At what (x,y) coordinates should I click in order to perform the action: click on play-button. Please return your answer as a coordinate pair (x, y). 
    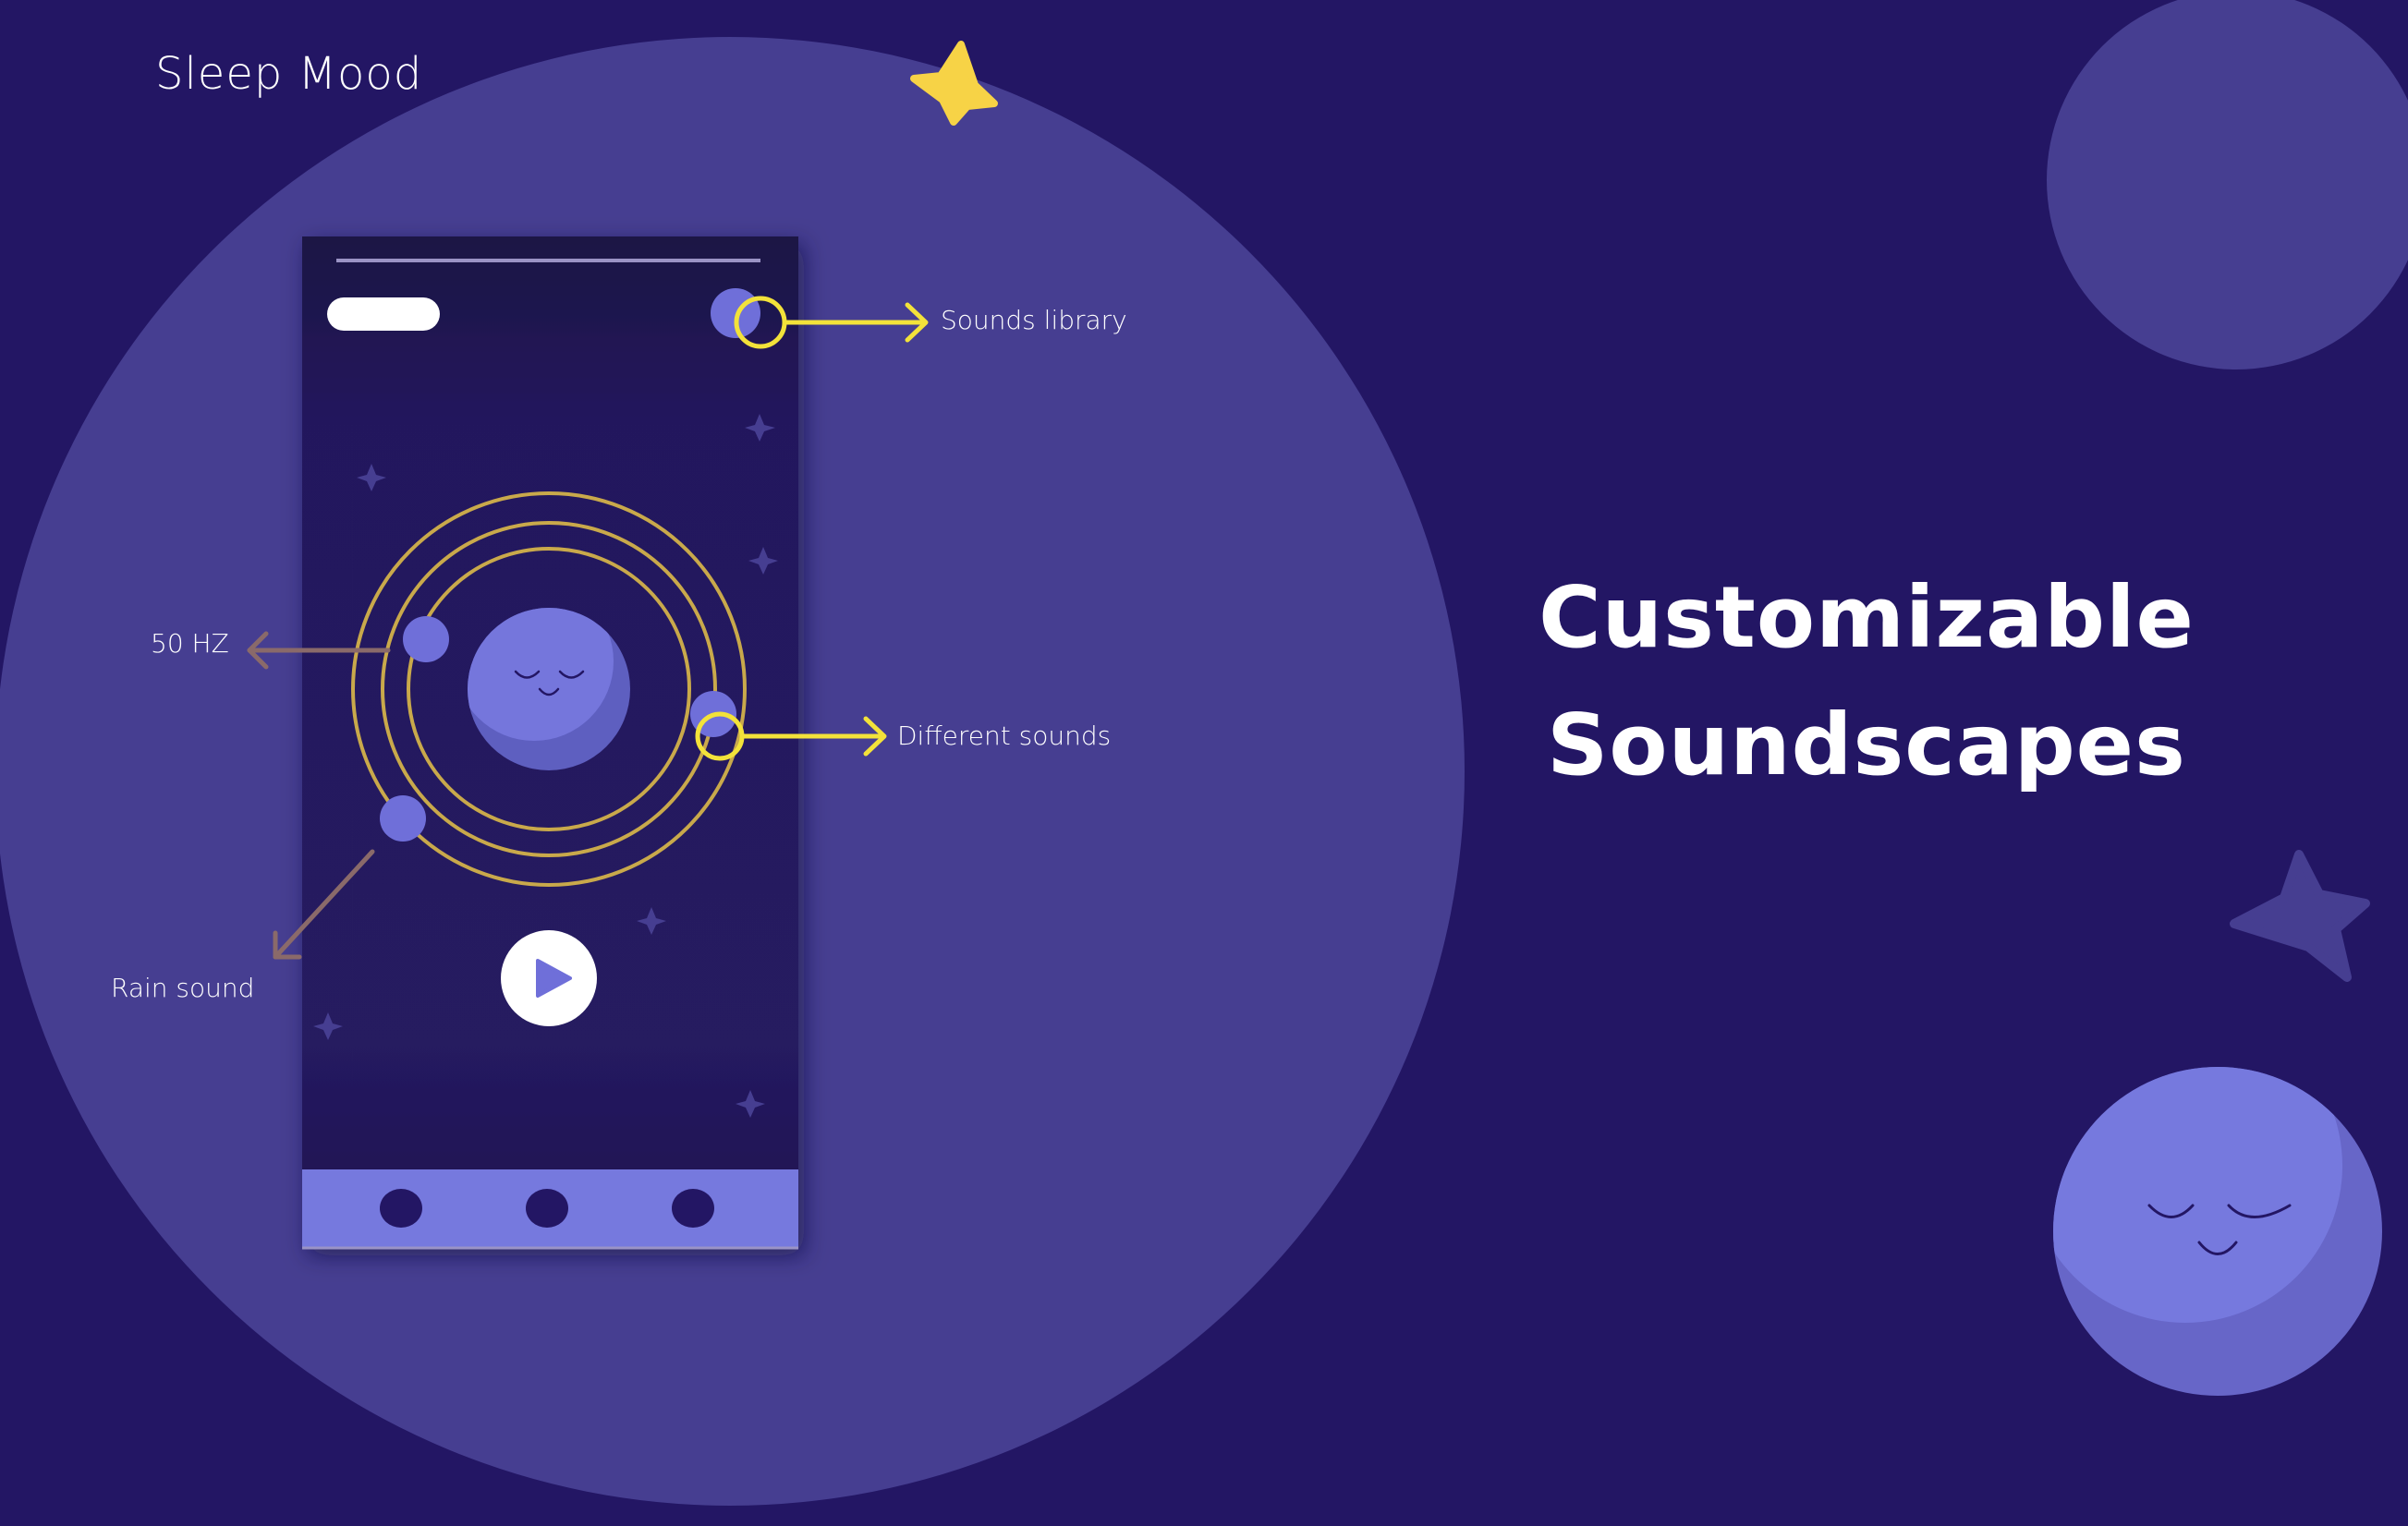
    Looking at the image, I should click on (549, 978).